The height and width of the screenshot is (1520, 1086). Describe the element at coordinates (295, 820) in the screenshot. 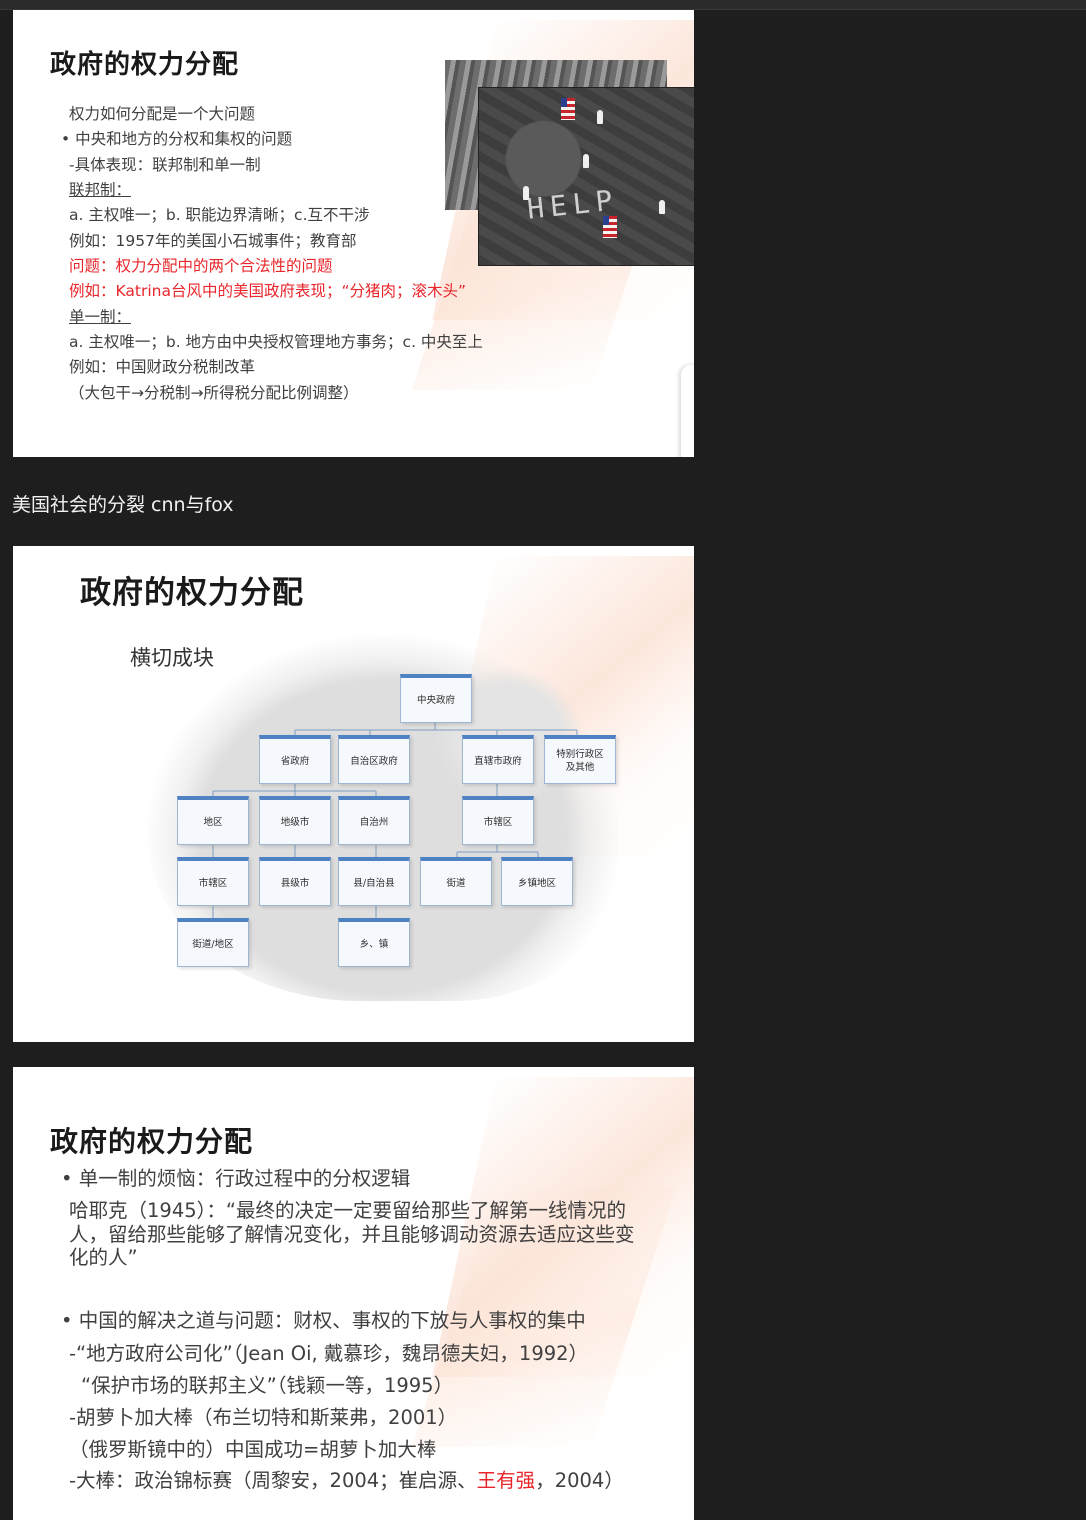

I see `org-box-prefecture-city: 地级市` at that location.